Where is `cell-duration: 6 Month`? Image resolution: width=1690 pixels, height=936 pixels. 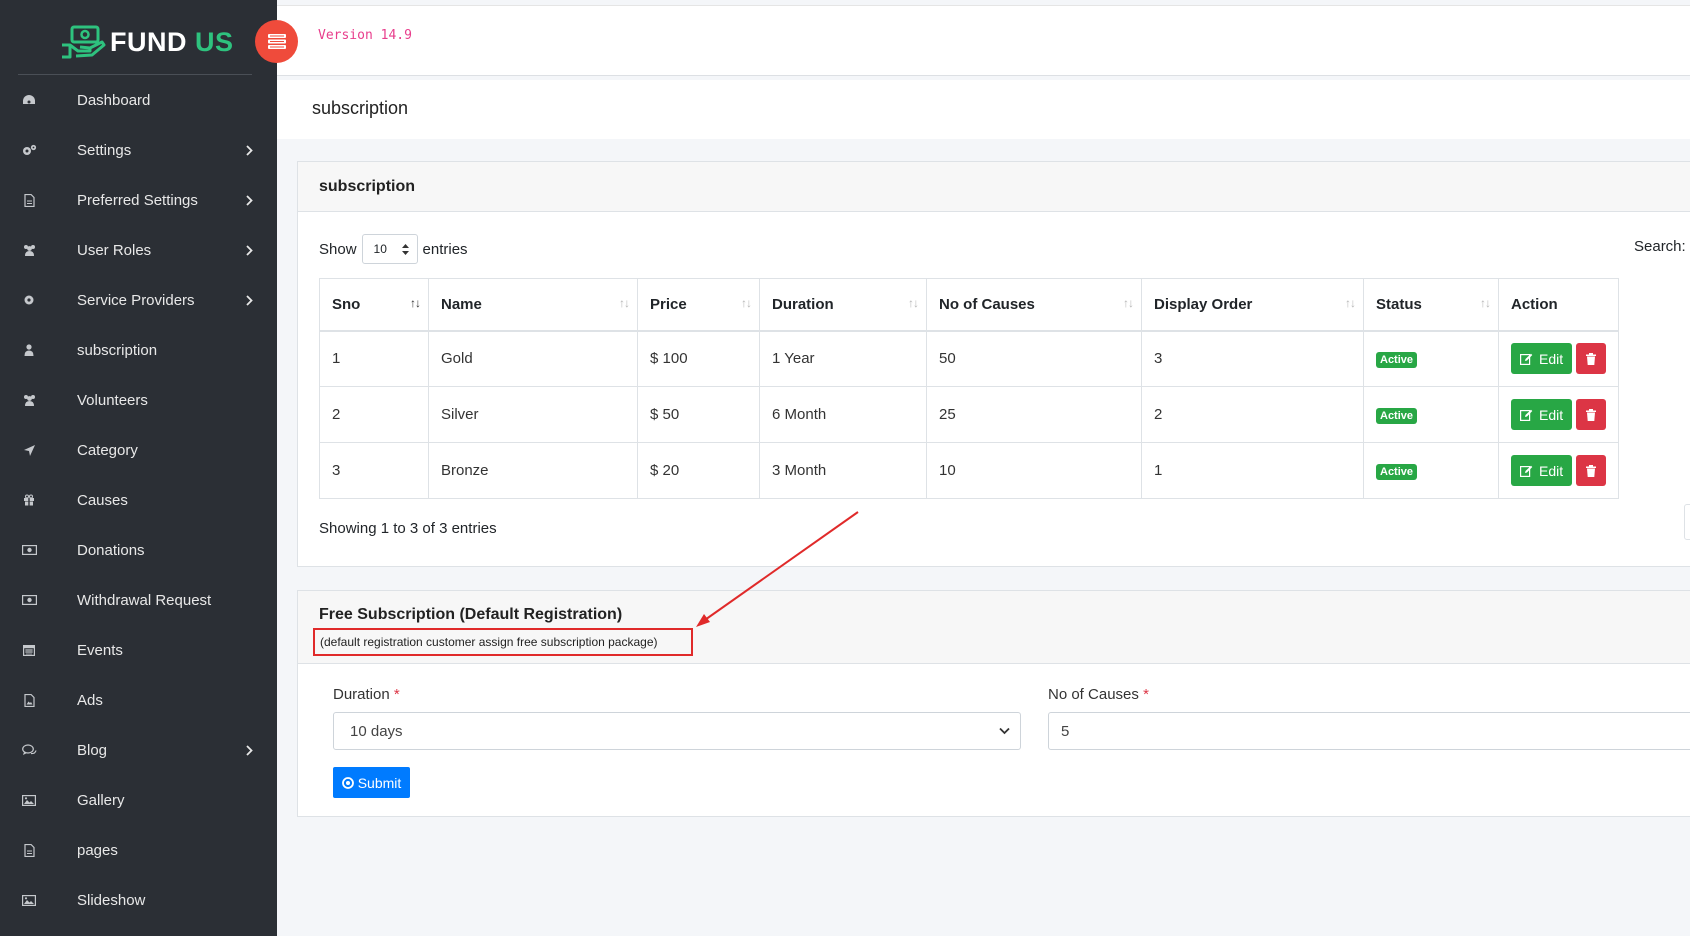
cell-duration: 6 Month is located at coordinates (843, 414).